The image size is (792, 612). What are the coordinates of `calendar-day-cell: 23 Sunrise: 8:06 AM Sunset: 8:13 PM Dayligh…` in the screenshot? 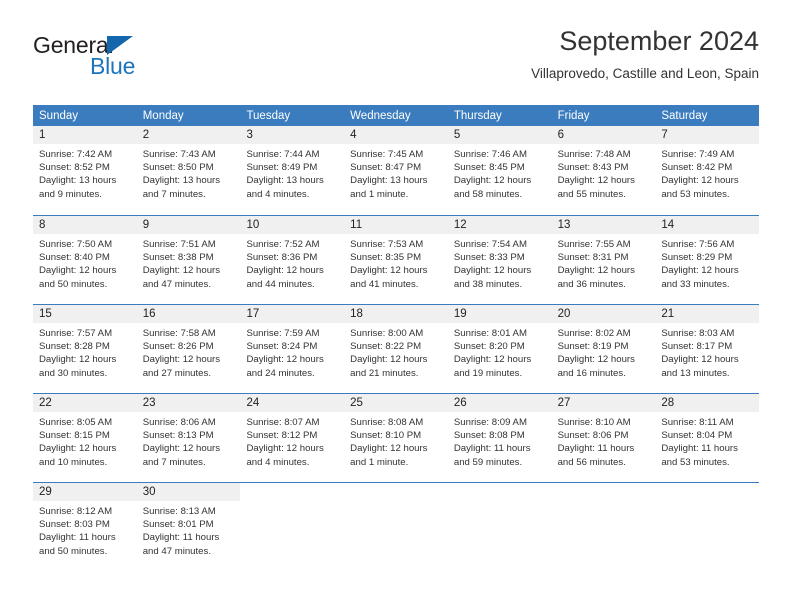 It's located at (188, 438).